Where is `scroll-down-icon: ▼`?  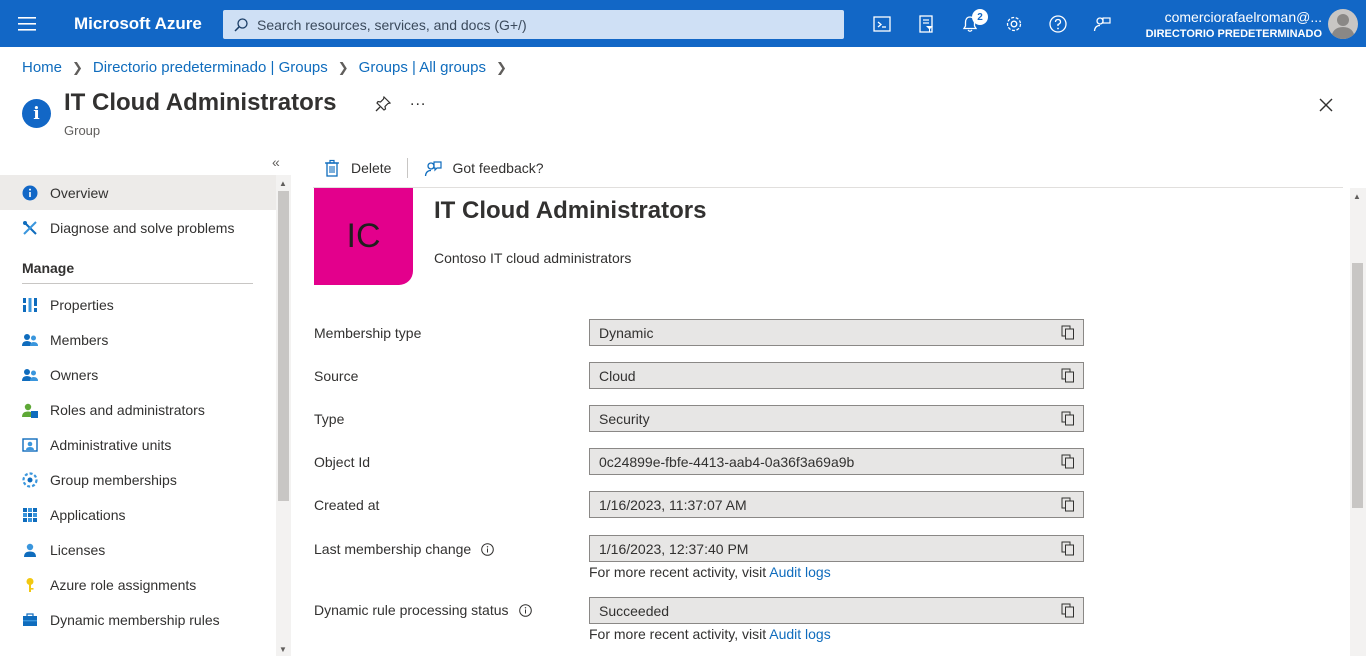
scroll-down-icon: ▼ is located at coordinates (283, 649).